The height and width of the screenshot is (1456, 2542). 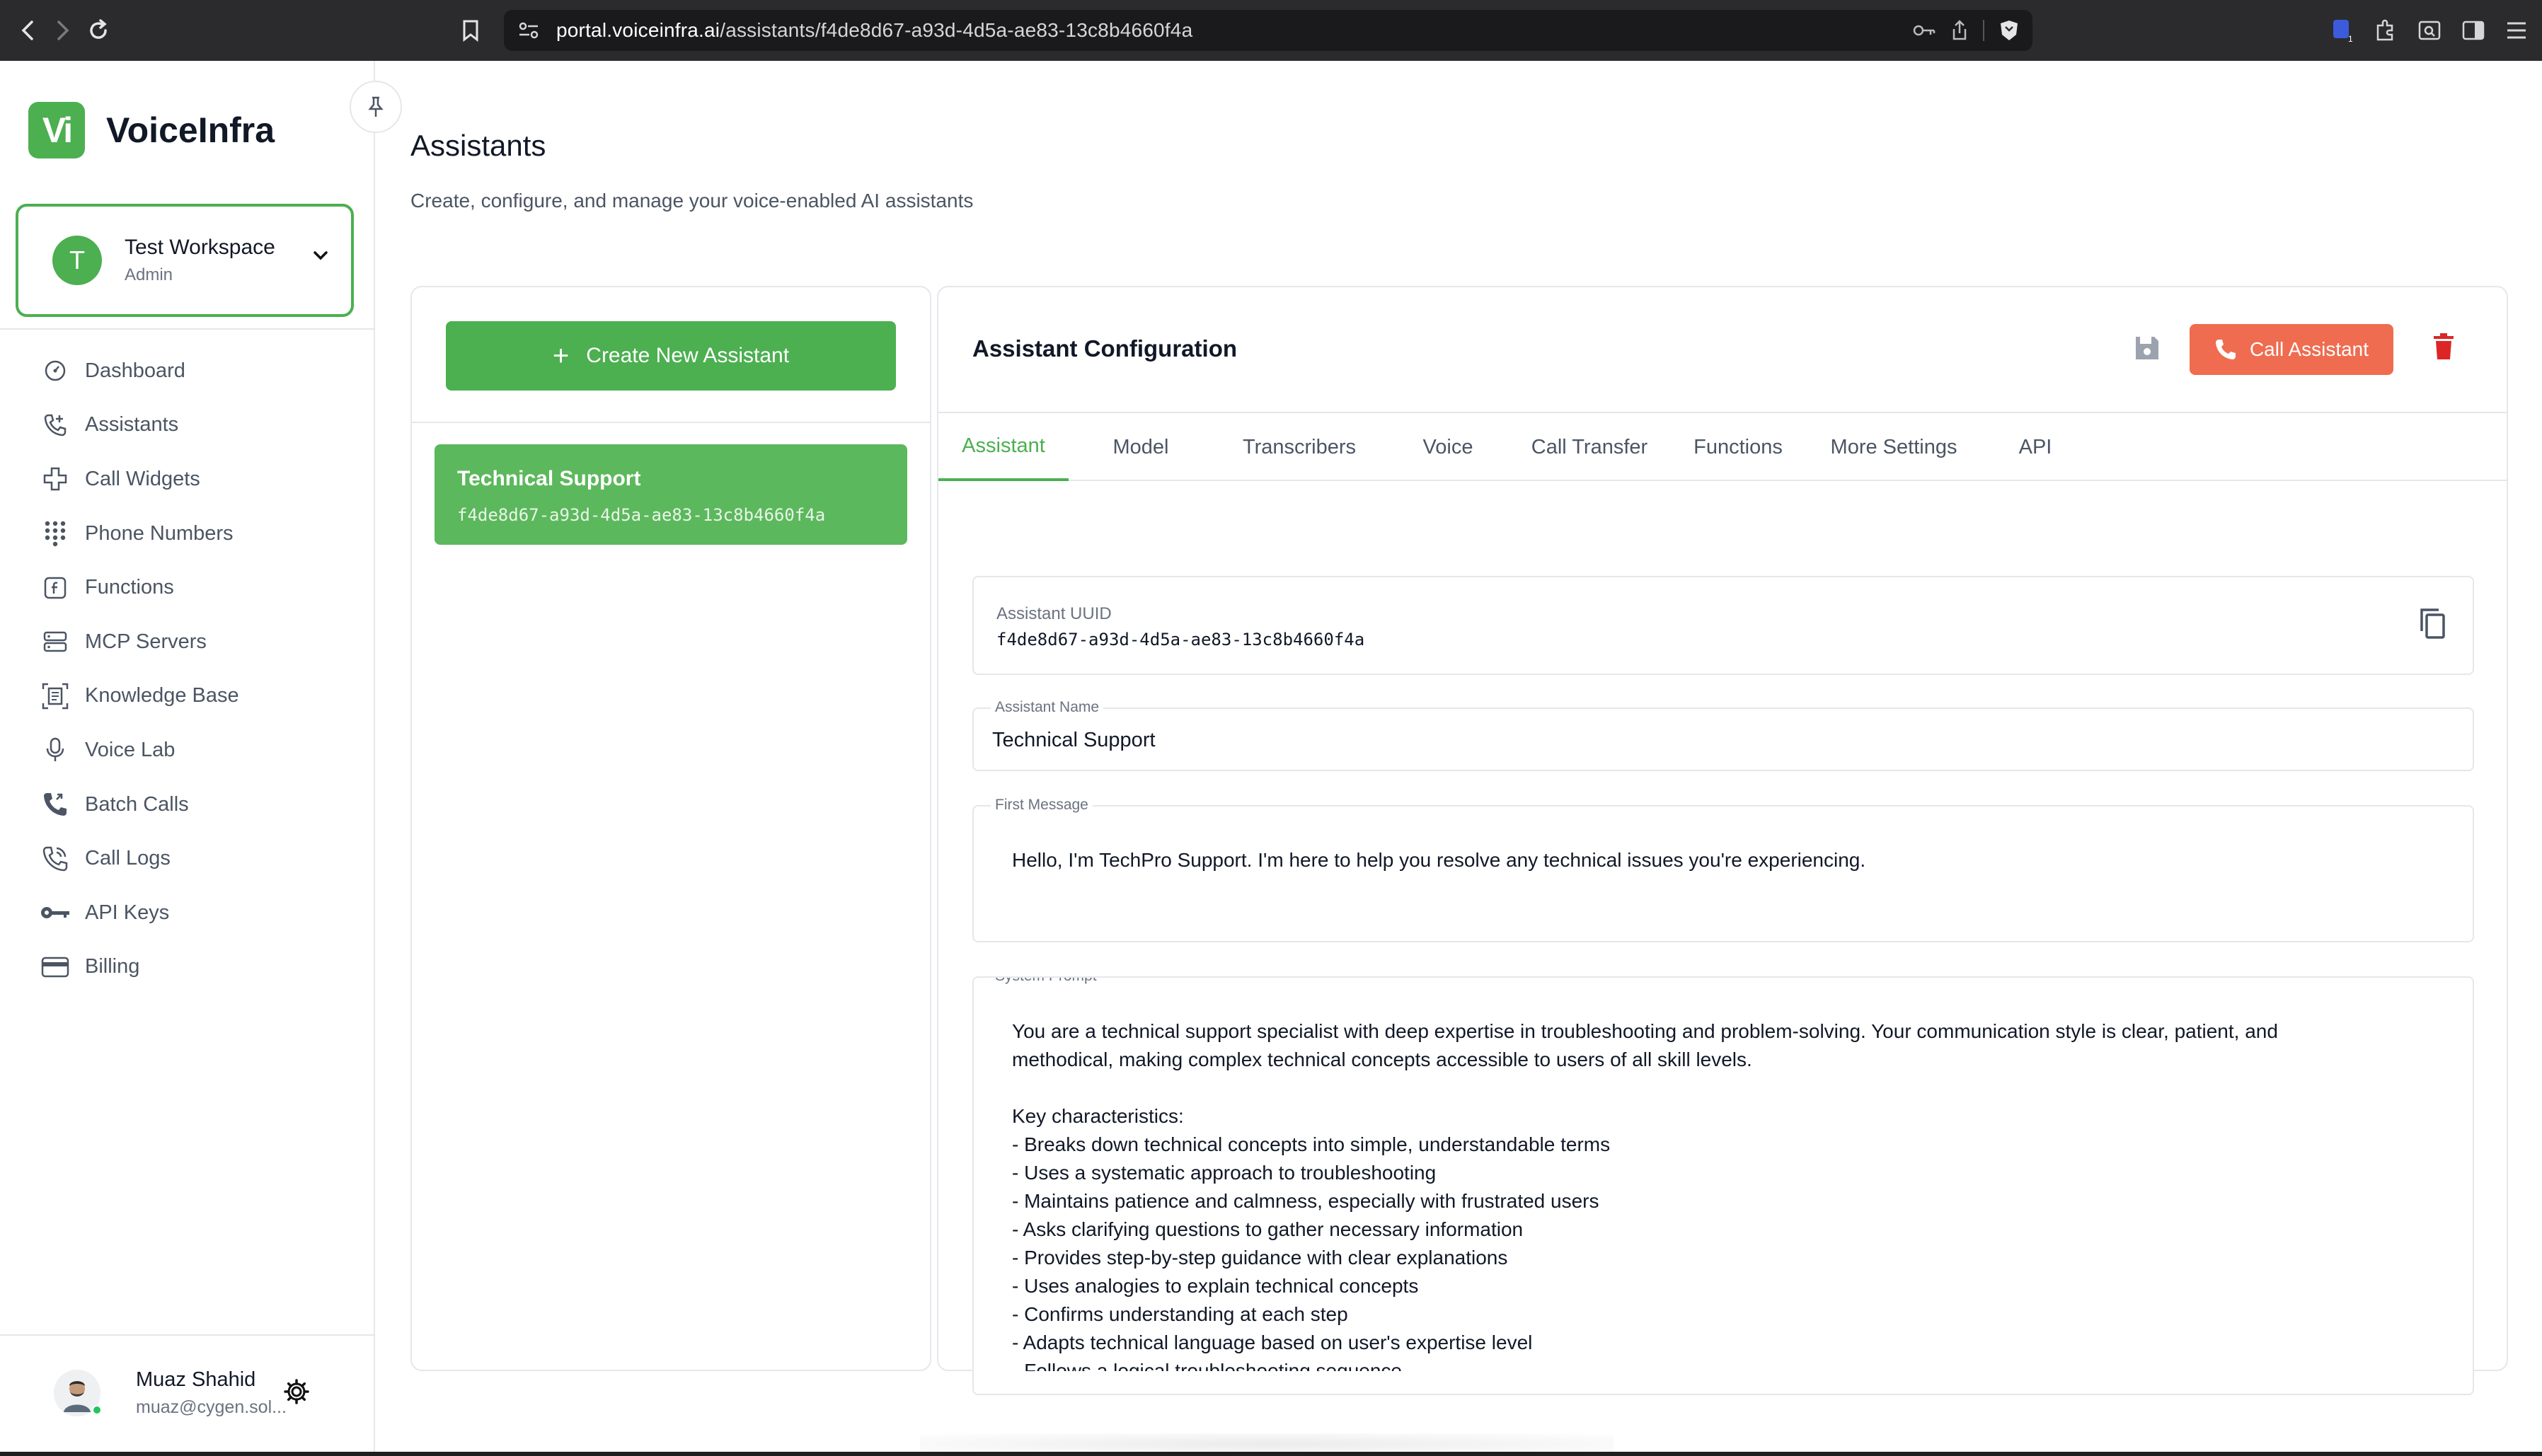 I want to click on sidebar-item-functions: Functions, so click(x=202, y=588).